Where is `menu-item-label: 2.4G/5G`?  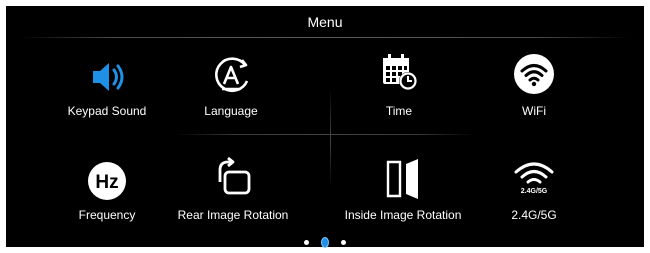
menu-item-label: 2.4G/5G is located at coordinates (534, 215).